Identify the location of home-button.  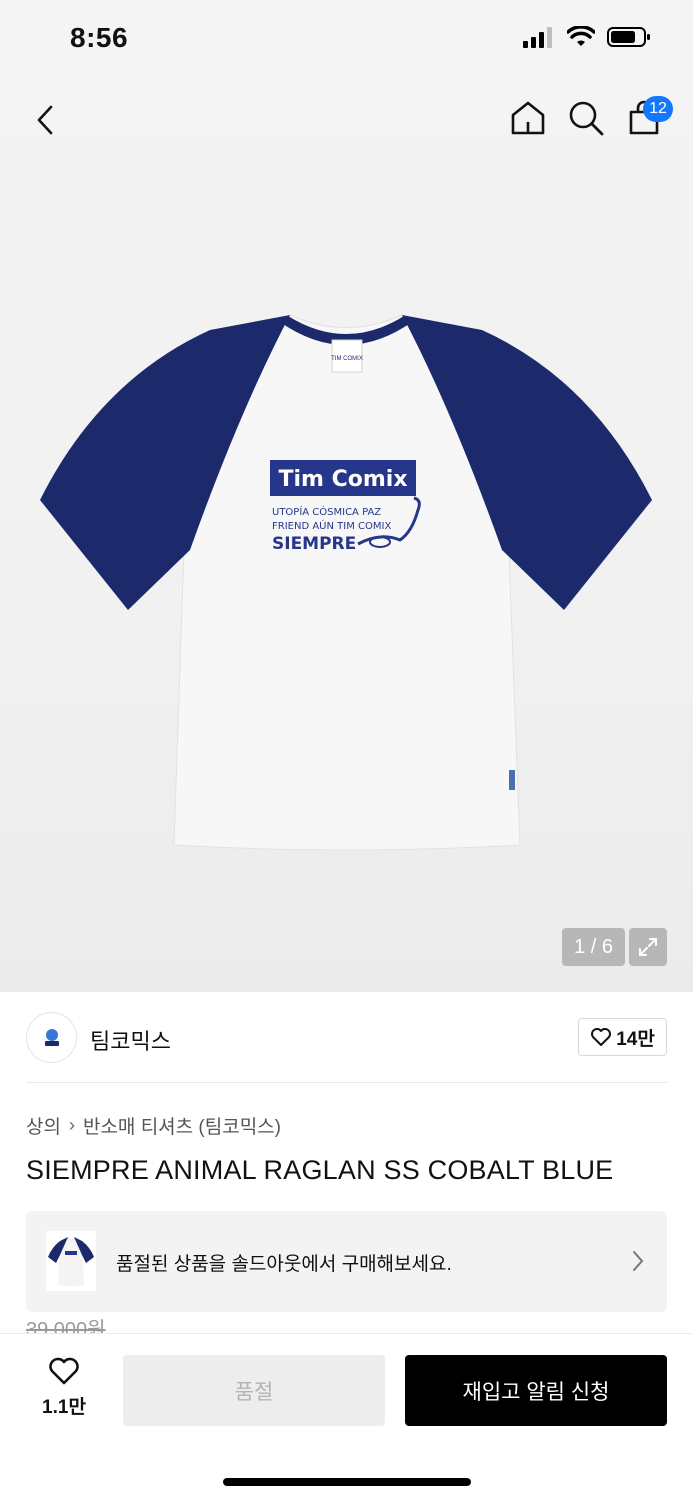
(528, 118).